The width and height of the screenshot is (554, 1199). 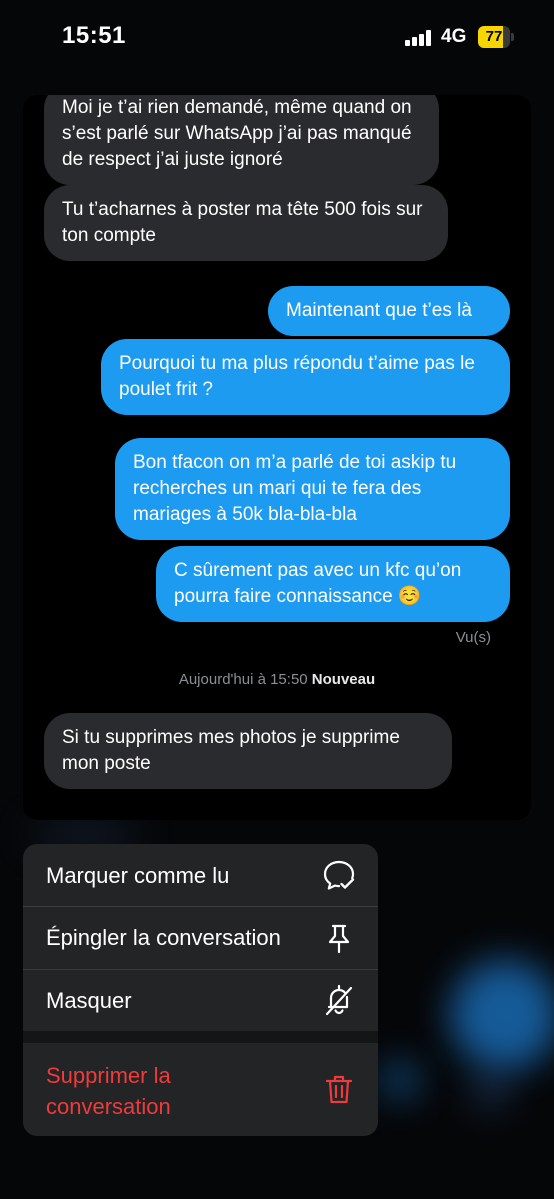 I want to click on cellular-signal-icon, so click(x=419, y=38).